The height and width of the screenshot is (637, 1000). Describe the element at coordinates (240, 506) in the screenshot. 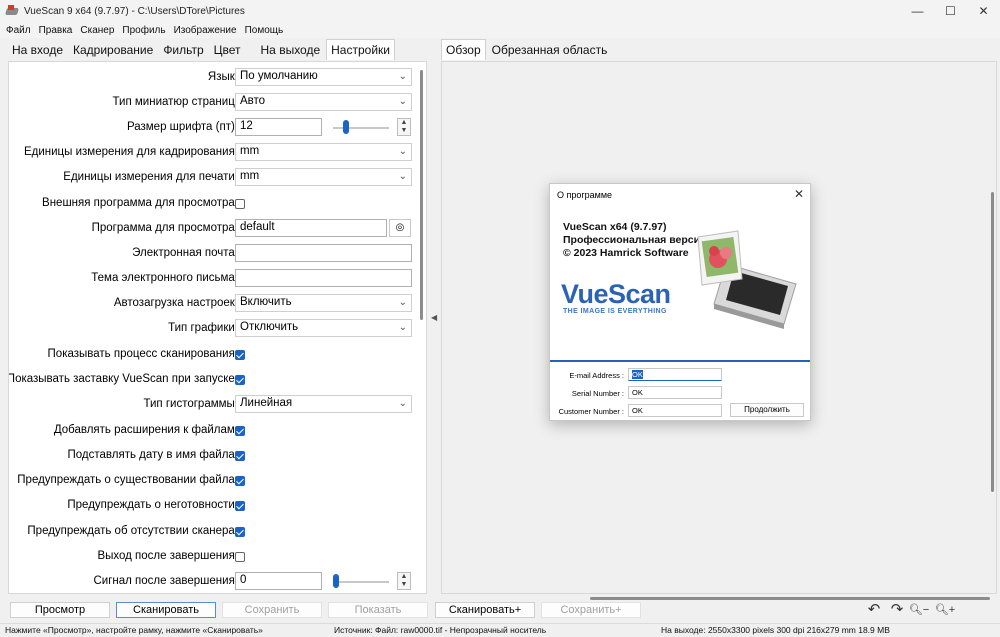

I see `warn-not-ready-checkbox` at that location.